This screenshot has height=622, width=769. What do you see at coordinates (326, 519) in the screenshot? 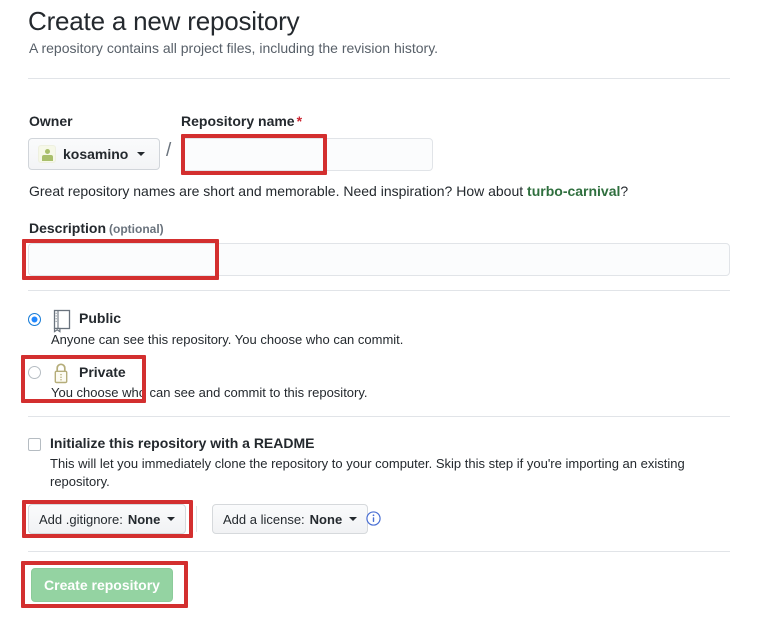
I see `license-value: None` at bounding box center [326, 519].